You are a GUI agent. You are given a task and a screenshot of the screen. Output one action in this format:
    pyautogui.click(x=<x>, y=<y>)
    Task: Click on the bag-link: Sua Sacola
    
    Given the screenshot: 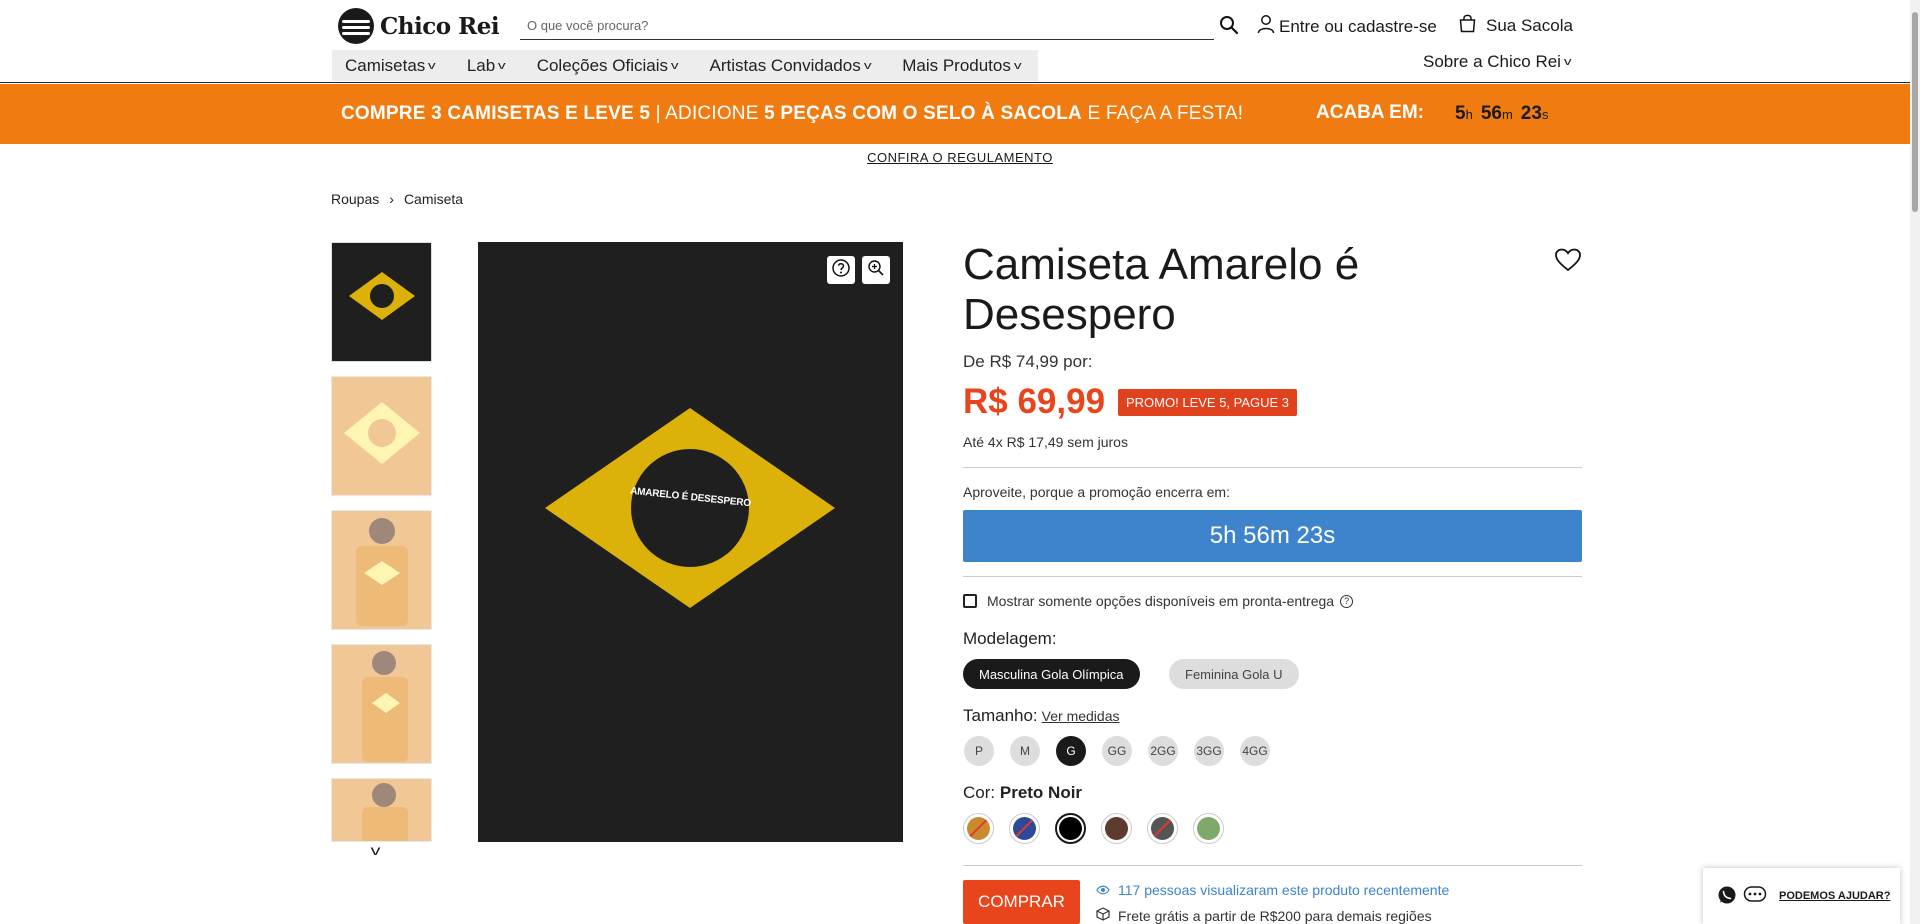 What is the action you would take?
    pyautogui.click(x=1516, y=25)
    